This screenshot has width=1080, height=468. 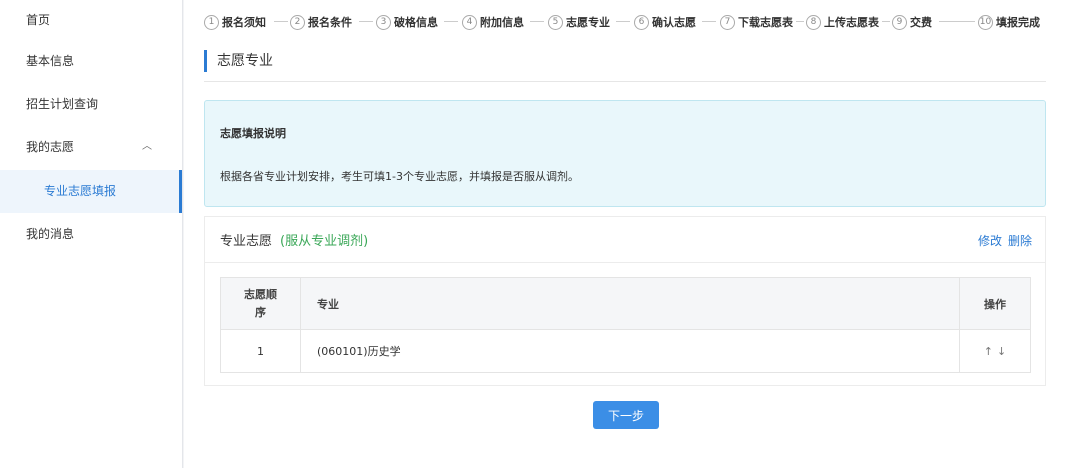 What do you see at coordinates (416, 22) in the screenshot?
I see `step-label: 破格信息` at bounding box center [416, 22].